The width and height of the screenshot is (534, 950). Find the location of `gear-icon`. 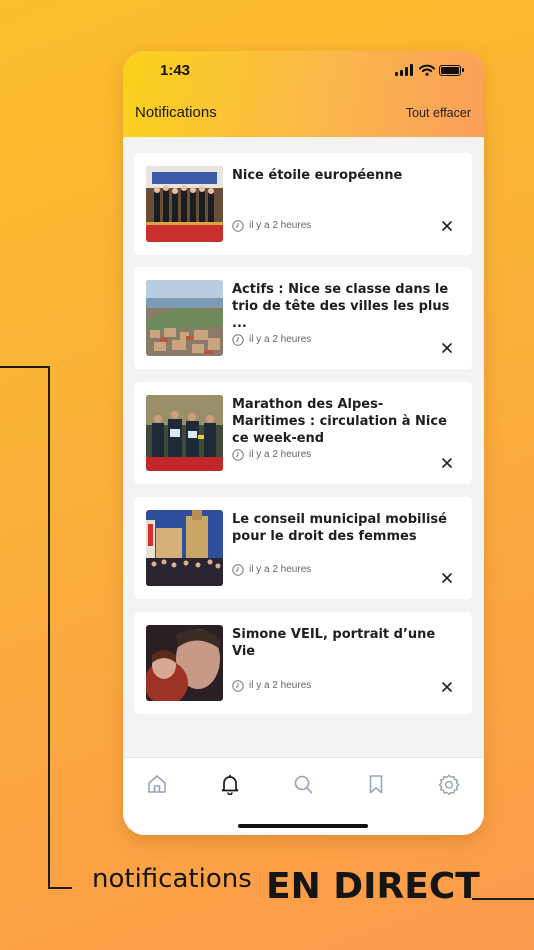

gear-icon is located at coordinates (449, 784).